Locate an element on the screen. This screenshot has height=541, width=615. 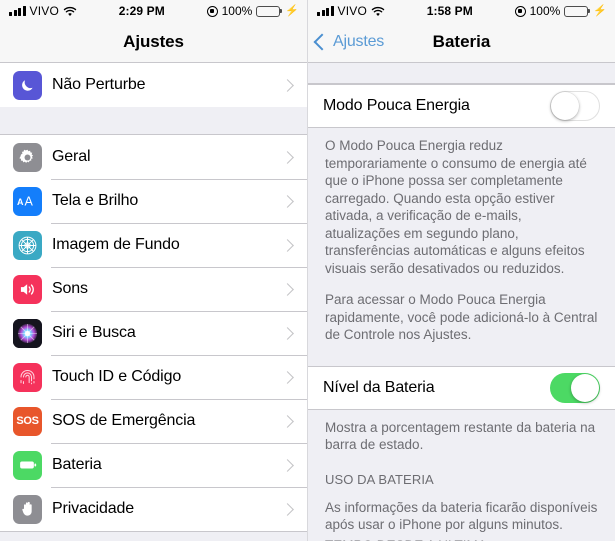
bottom-gap is located at coordinates (153, 536).